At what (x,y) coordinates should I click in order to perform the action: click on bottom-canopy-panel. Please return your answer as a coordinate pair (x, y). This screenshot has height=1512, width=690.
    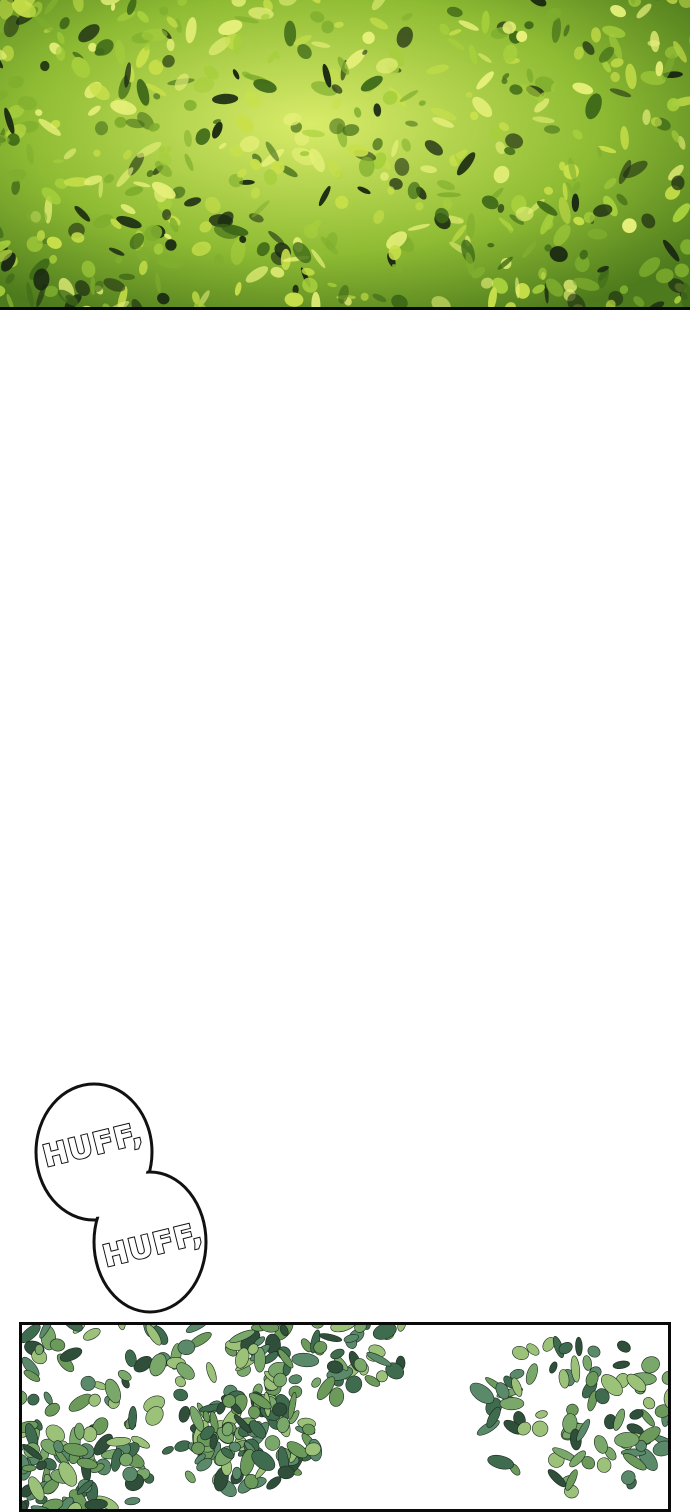
    Looking at the image, I should click on (345, 1417).